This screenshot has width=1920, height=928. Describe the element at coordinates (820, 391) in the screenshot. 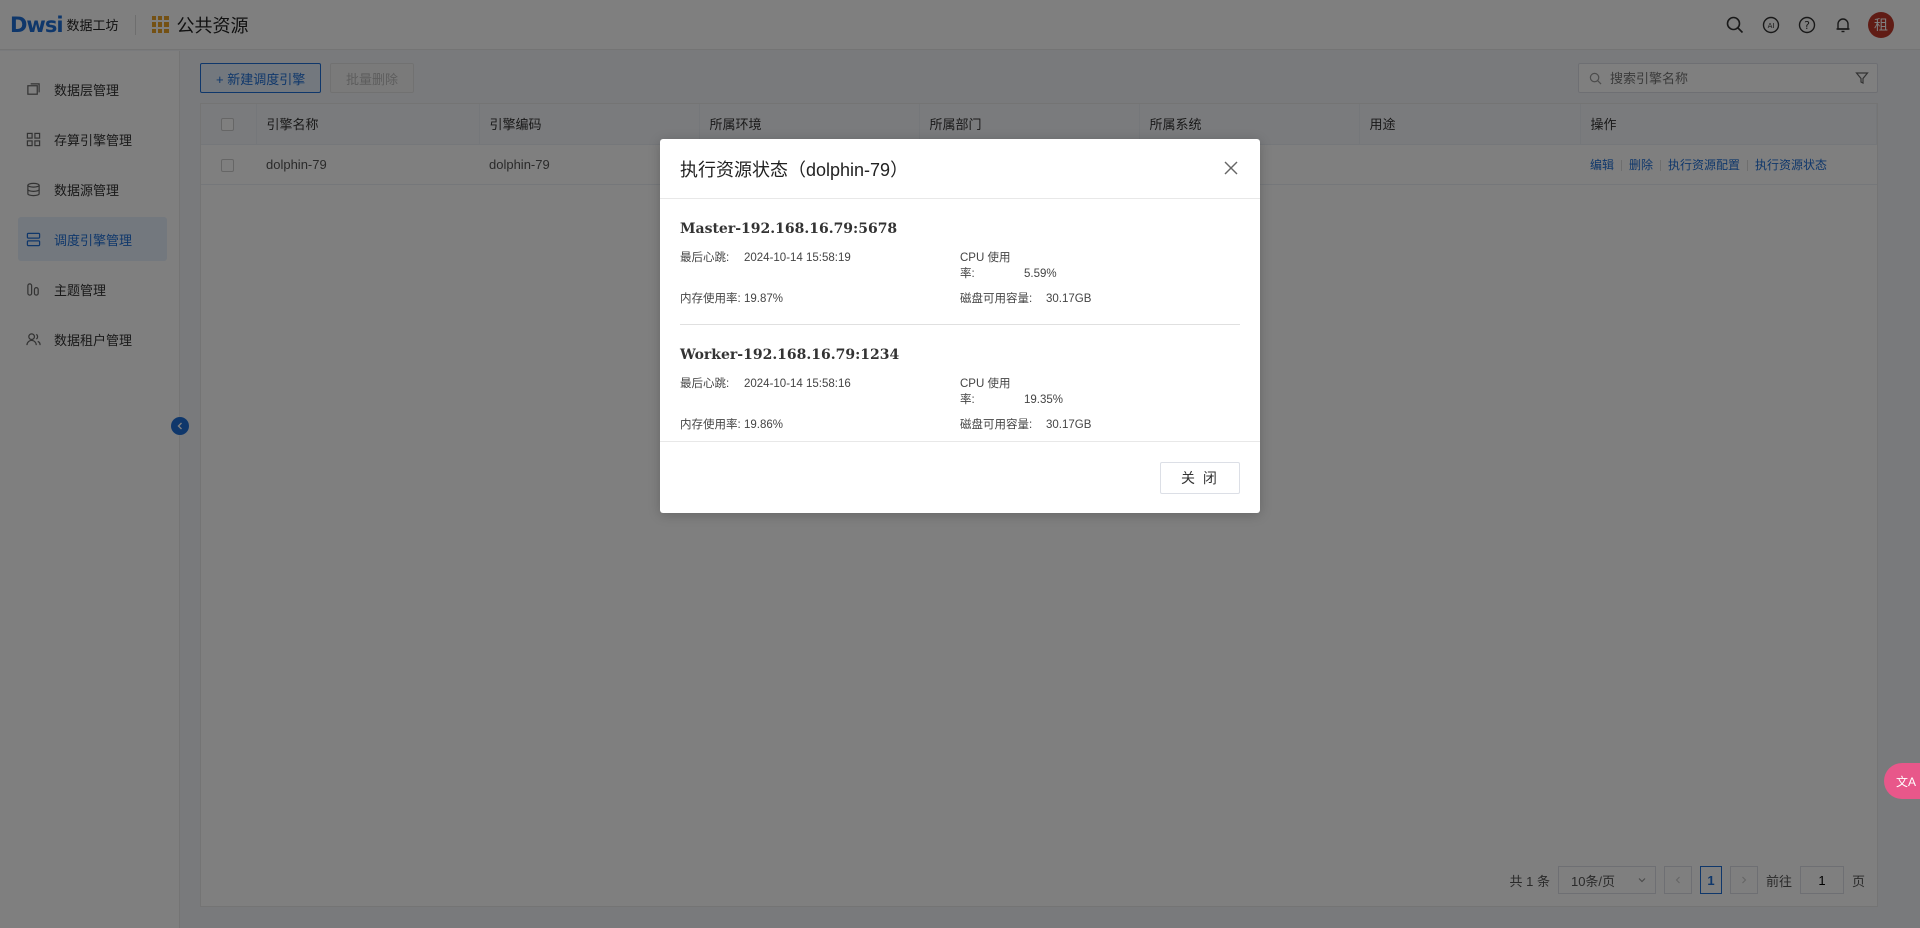

I see `heartbeat-row: 最后心跳: 2024-10-14 15:58:16` at that location.